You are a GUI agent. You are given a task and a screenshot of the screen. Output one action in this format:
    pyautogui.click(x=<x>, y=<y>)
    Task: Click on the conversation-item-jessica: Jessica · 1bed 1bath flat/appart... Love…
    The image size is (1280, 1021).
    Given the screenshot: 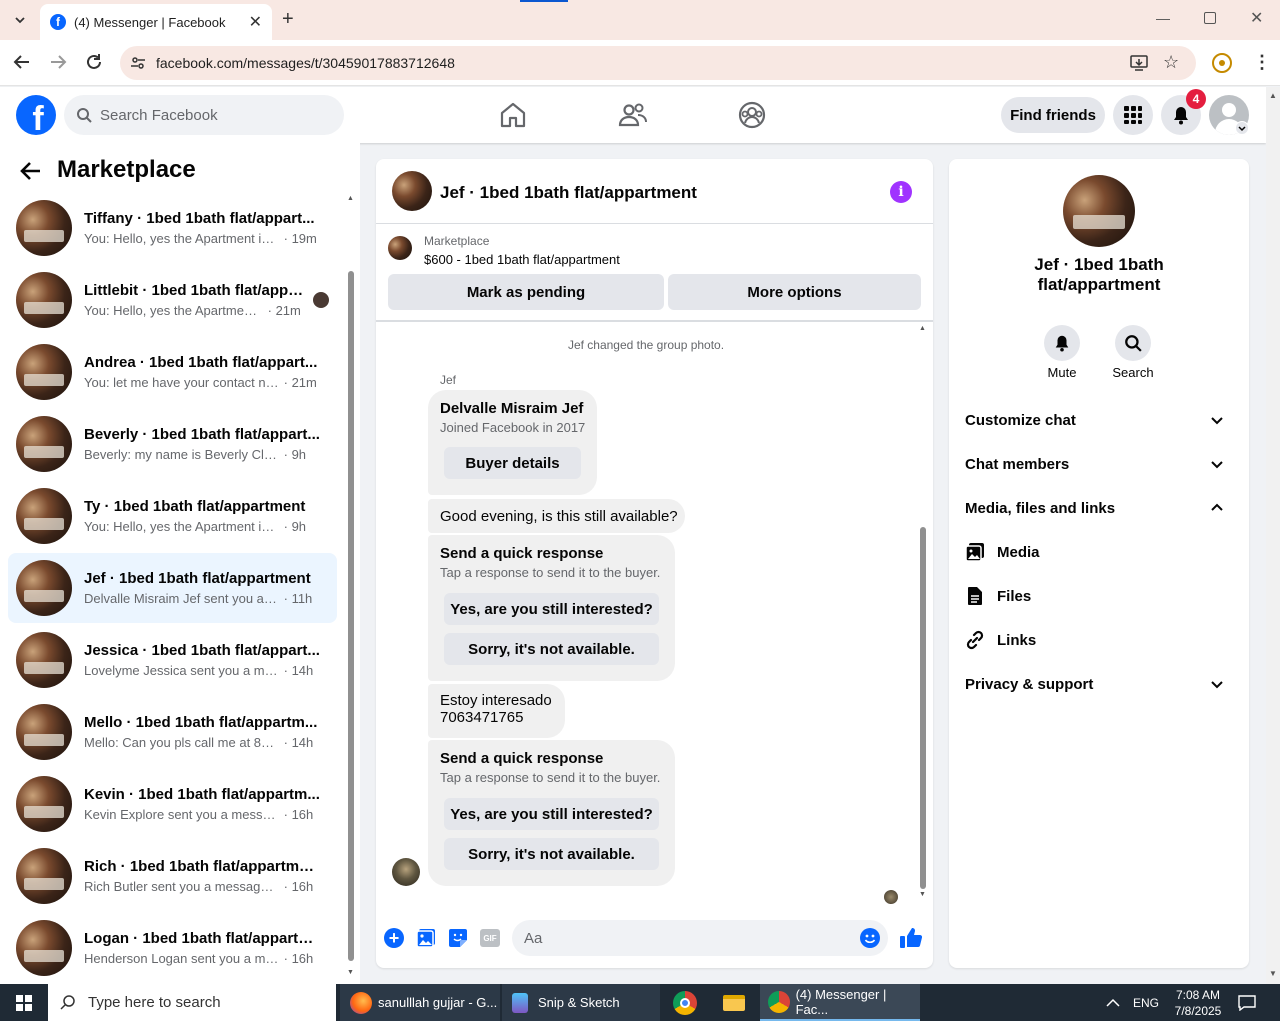 What is the action you would take?
    pyautogui.click(x=172, y=660)
    